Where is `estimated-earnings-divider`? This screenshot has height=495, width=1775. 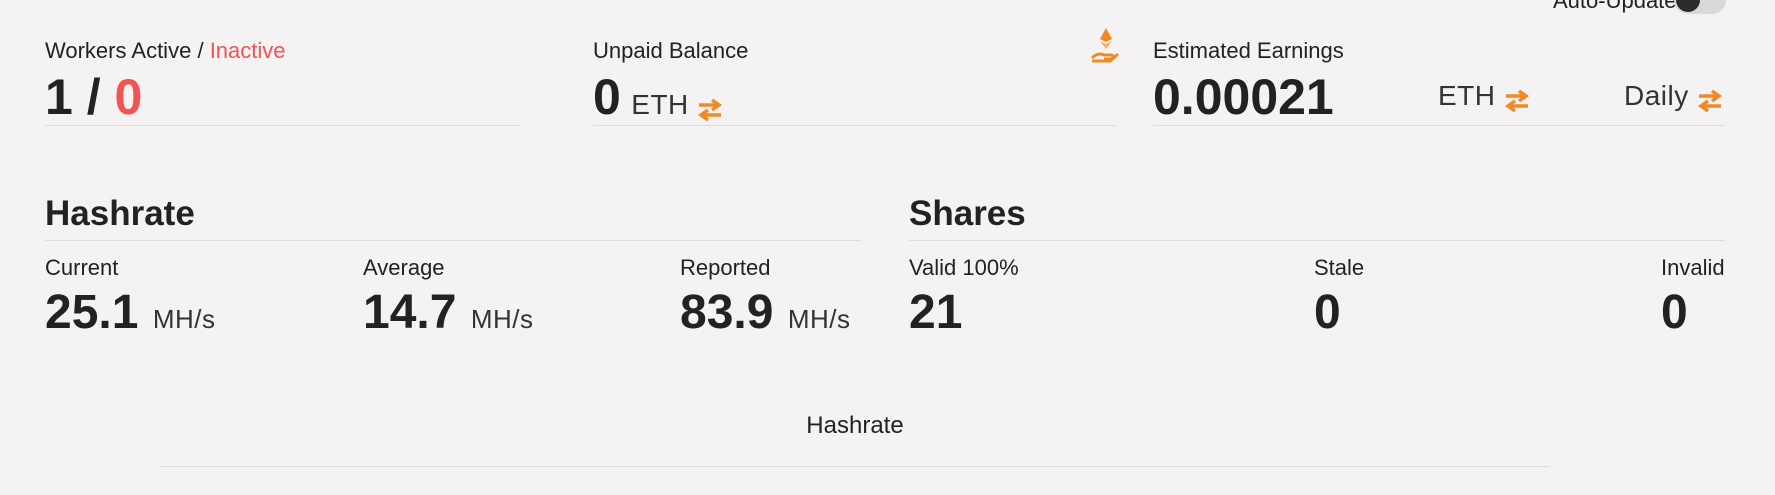
estimated-earnings-divider is located at coordinates (1439, 125).